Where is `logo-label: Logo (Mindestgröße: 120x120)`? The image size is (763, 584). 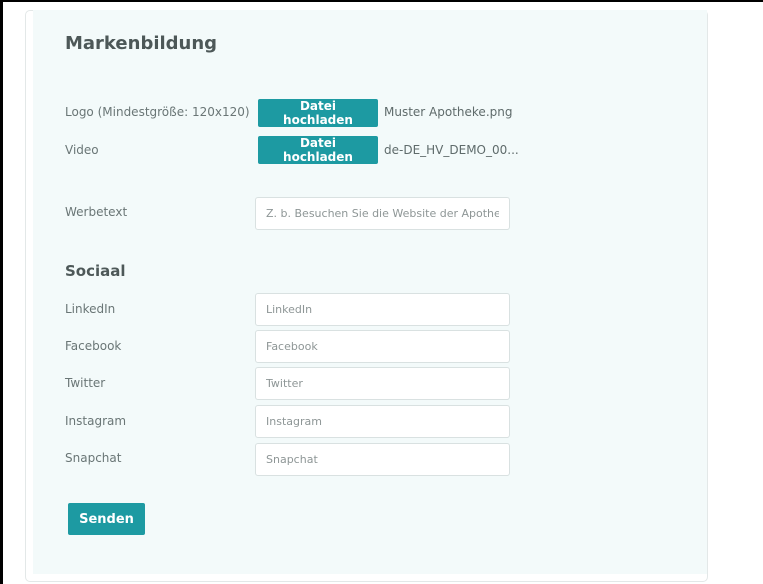
logo-label: Logo (Mindestgröße: 120x120) is located at coordinates (157, 112).